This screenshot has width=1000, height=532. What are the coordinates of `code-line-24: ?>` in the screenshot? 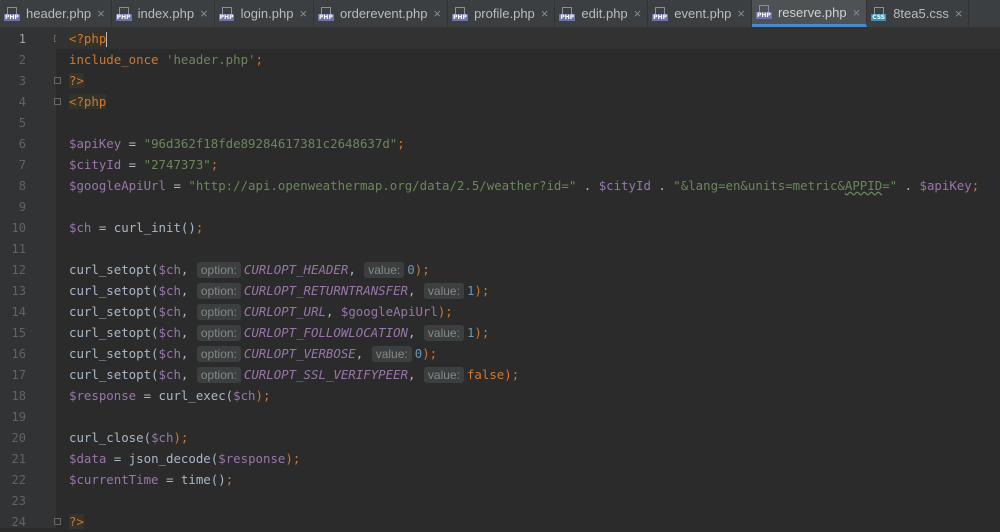 It's located at (528, 521).